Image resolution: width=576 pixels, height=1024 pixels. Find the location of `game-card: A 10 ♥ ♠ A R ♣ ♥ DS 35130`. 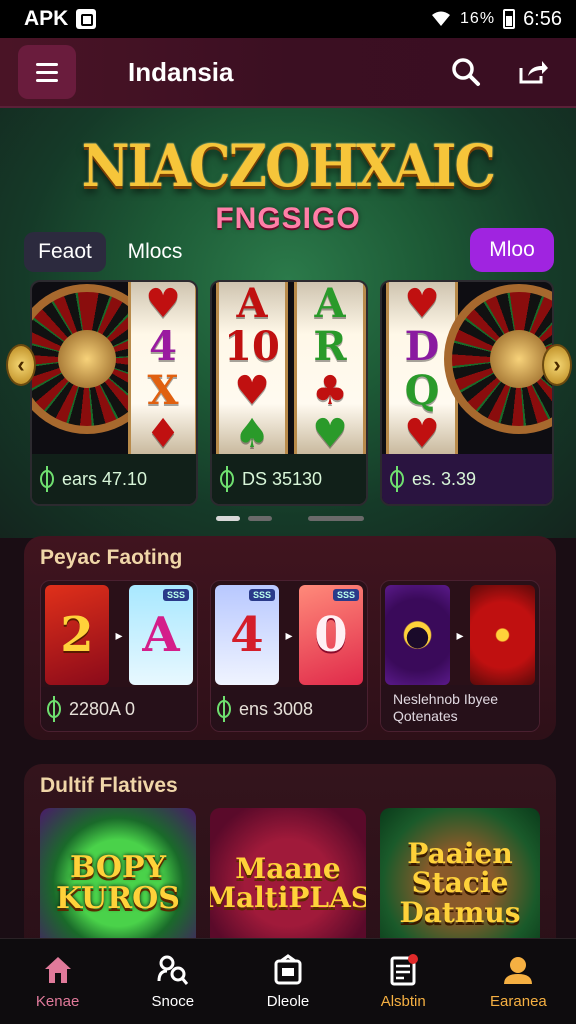

game-card: A 10 ♥ ♠ A R ♣ ♥ DS 35130 is located at coordinates (289, 393).